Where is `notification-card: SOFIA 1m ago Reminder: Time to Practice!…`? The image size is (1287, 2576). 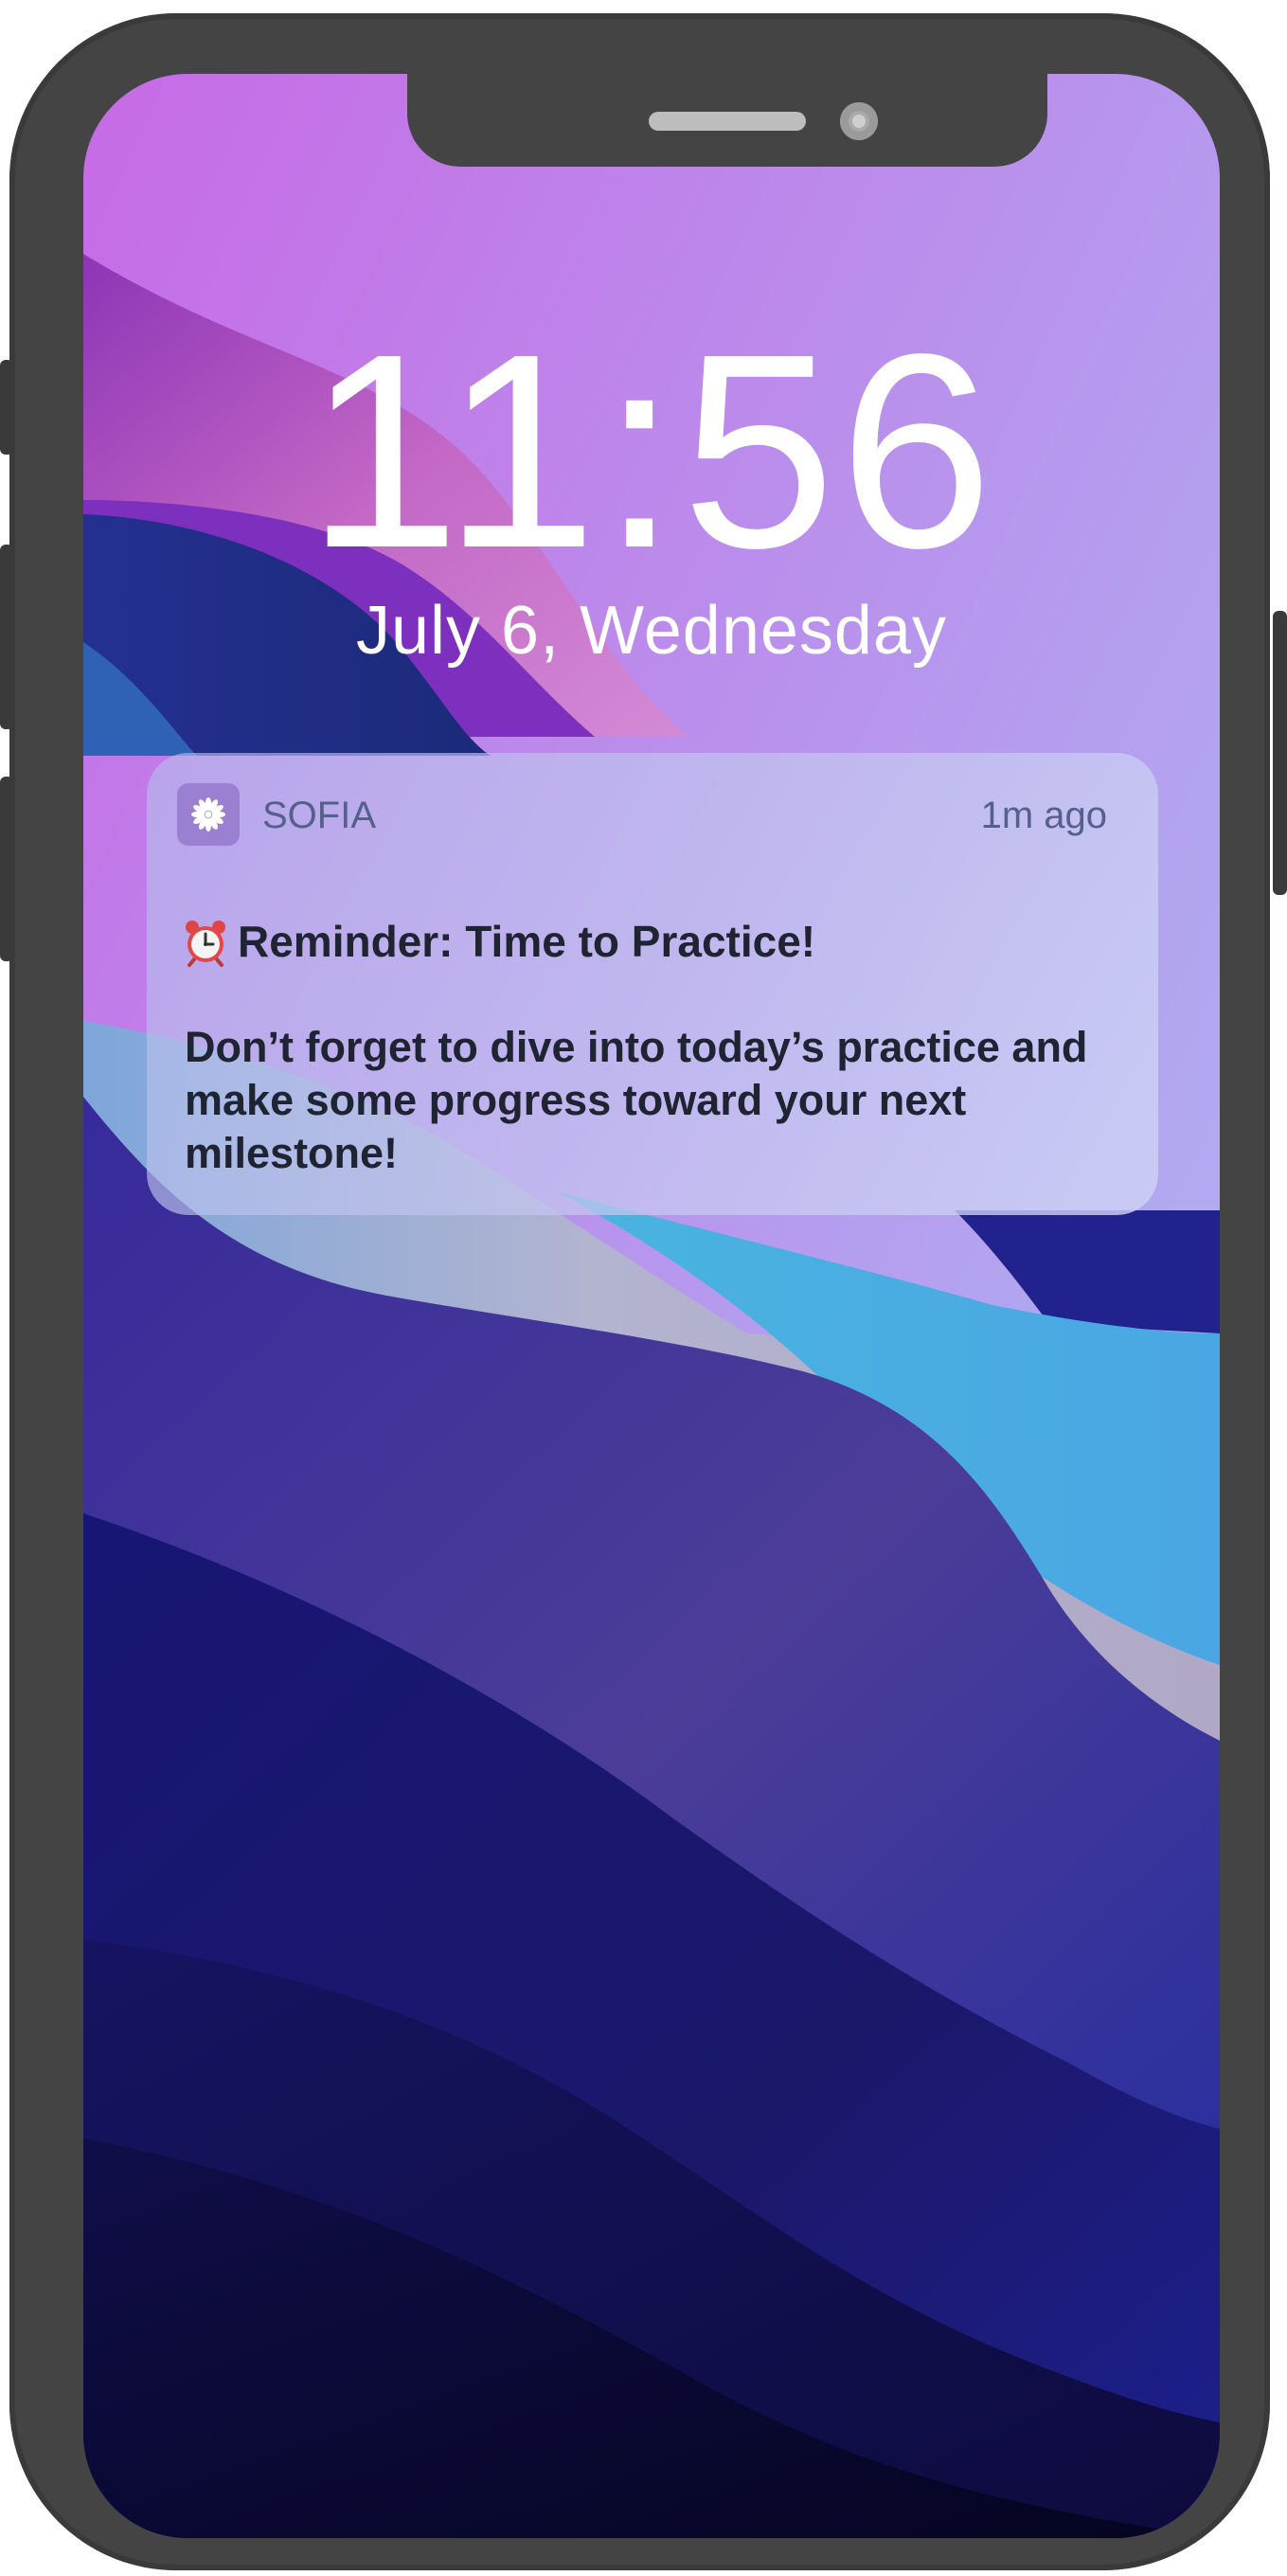 notification-card: SOFIA 1m ago Reminder: Time to Practice!… is located at coordinates (652, 984).